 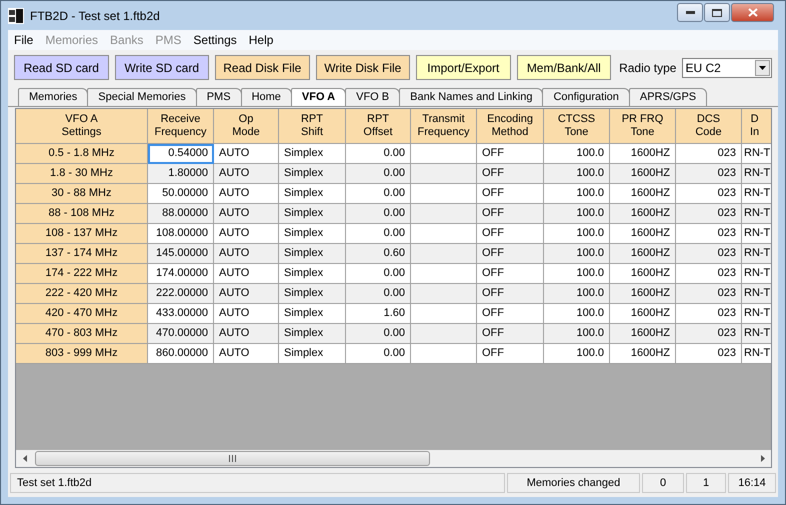 I want to click on tab: APRS/GPS, so click(x=668, y=97).